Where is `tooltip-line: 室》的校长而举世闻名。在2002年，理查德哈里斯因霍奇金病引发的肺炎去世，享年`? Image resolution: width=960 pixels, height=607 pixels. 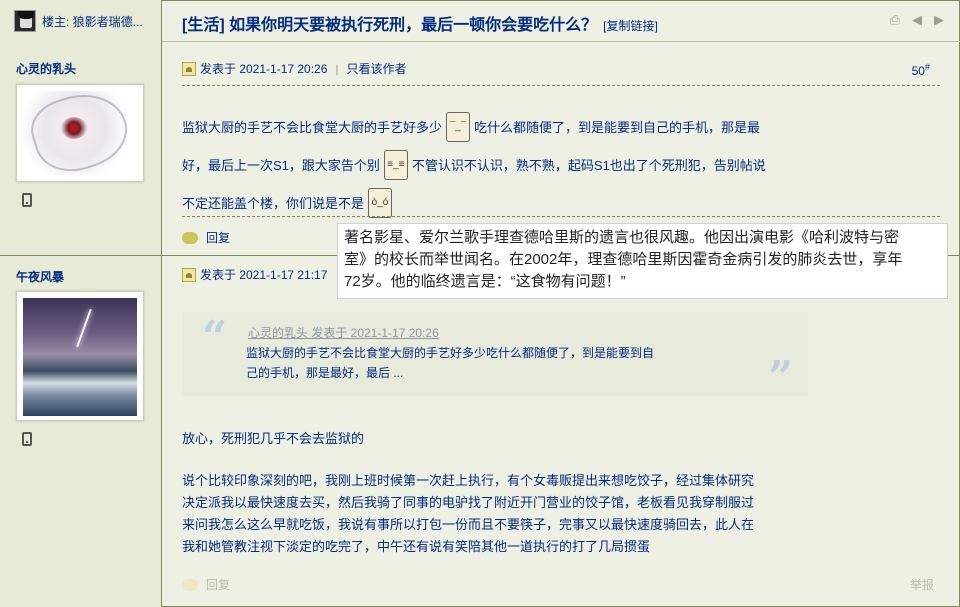 tooltip-line: 室》的校长而举世闻名。在2002年，理查德哈里斯因霍奇金病引发的肺炎去世，享年 is located at coordinates (623, 259).